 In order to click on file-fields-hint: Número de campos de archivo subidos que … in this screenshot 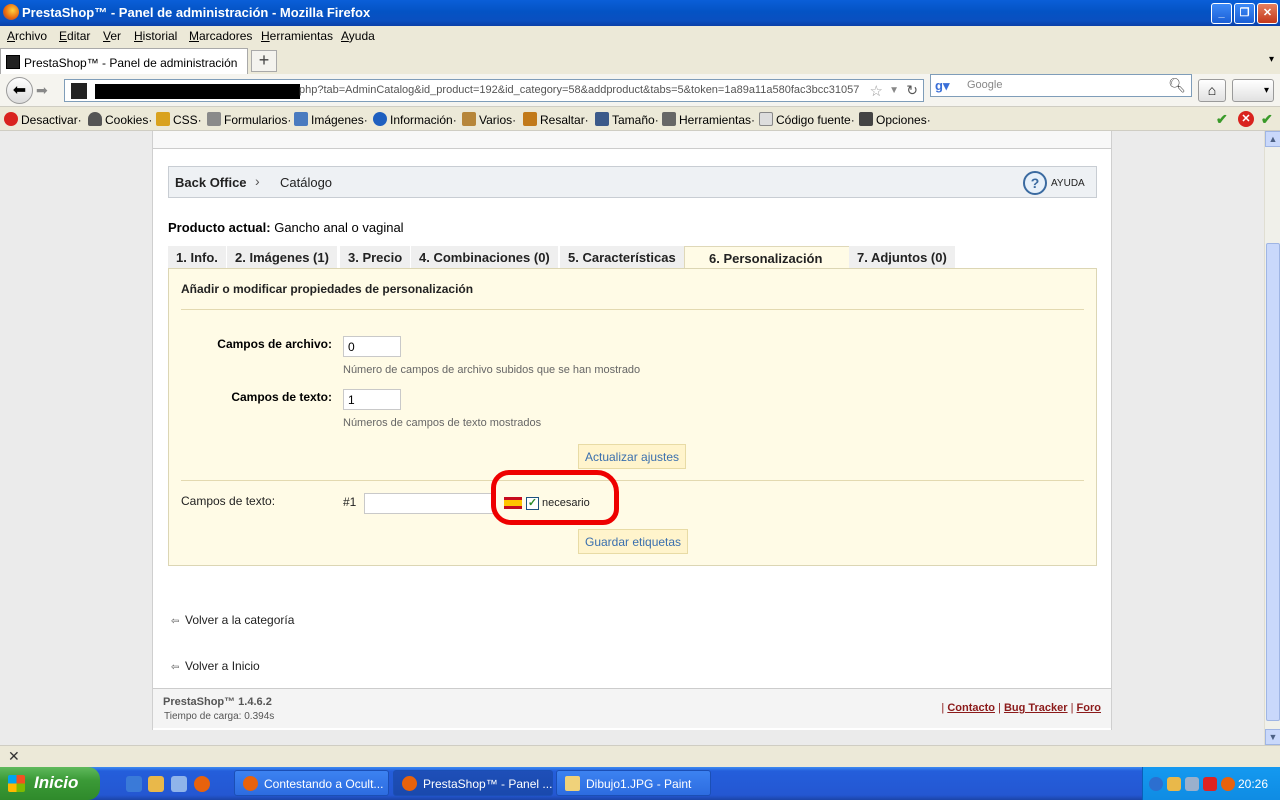, I will do `click(492, 370)`.